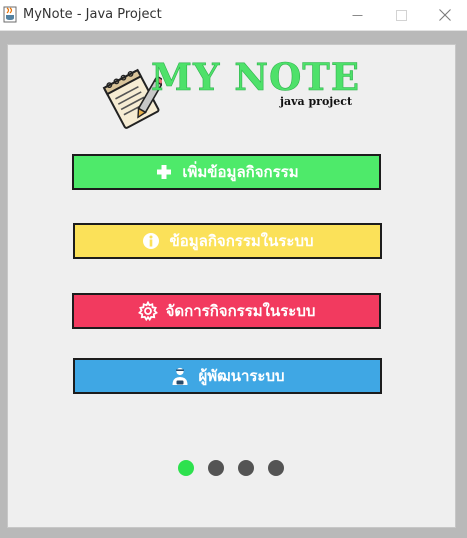 This screenshot has height=538, width=467. I want to click on close-icon, so click(445, 15).